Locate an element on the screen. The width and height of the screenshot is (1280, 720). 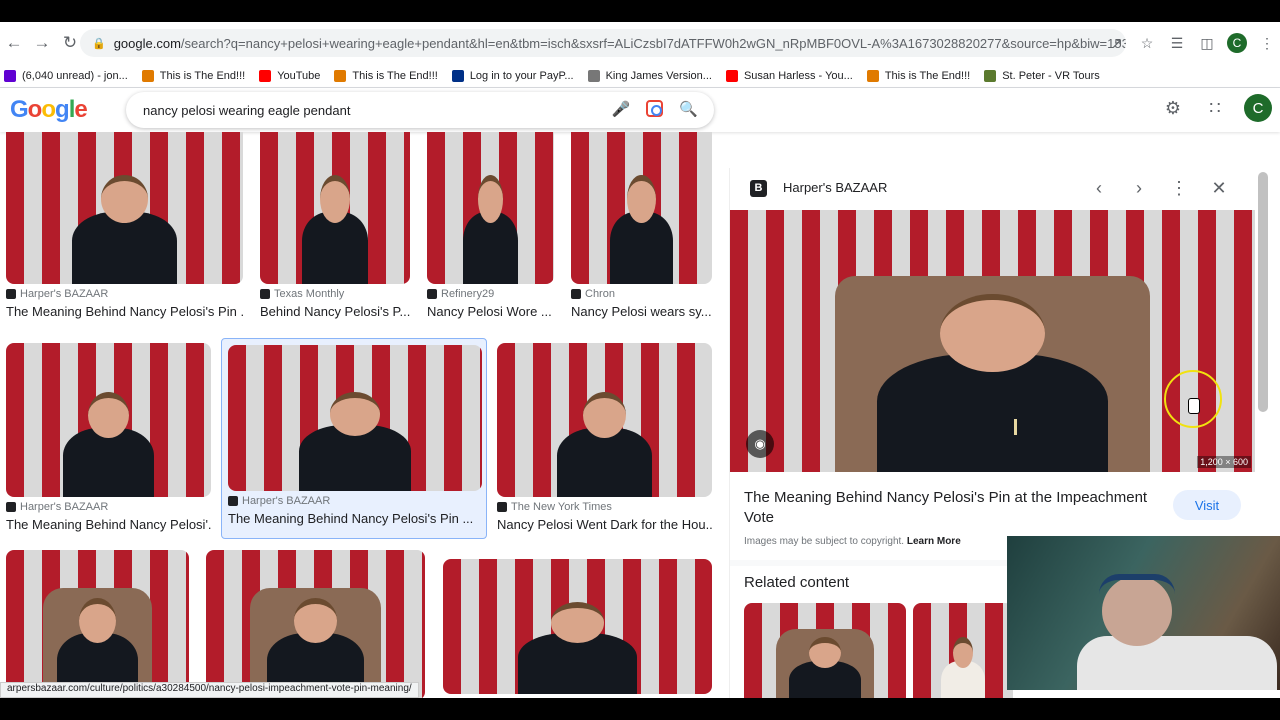
related-photo is located at coordinates (825, 650).